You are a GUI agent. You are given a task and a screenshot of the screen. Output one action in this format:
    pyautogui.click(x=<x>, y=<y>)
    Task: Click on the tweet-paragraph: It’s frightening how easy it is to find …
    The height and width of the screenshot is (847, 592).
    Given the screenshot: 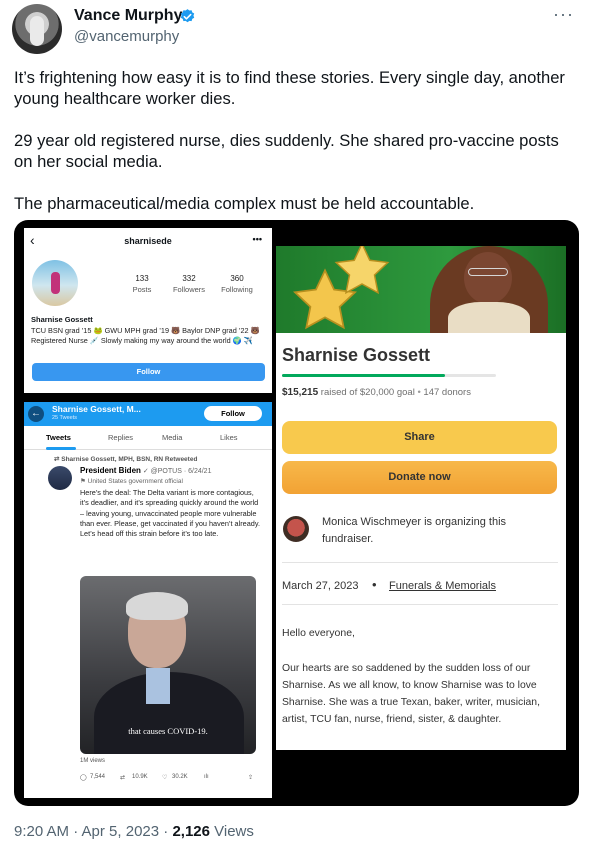 What is the action you would take?
    pyautogui.click(x=289, y=88)
    